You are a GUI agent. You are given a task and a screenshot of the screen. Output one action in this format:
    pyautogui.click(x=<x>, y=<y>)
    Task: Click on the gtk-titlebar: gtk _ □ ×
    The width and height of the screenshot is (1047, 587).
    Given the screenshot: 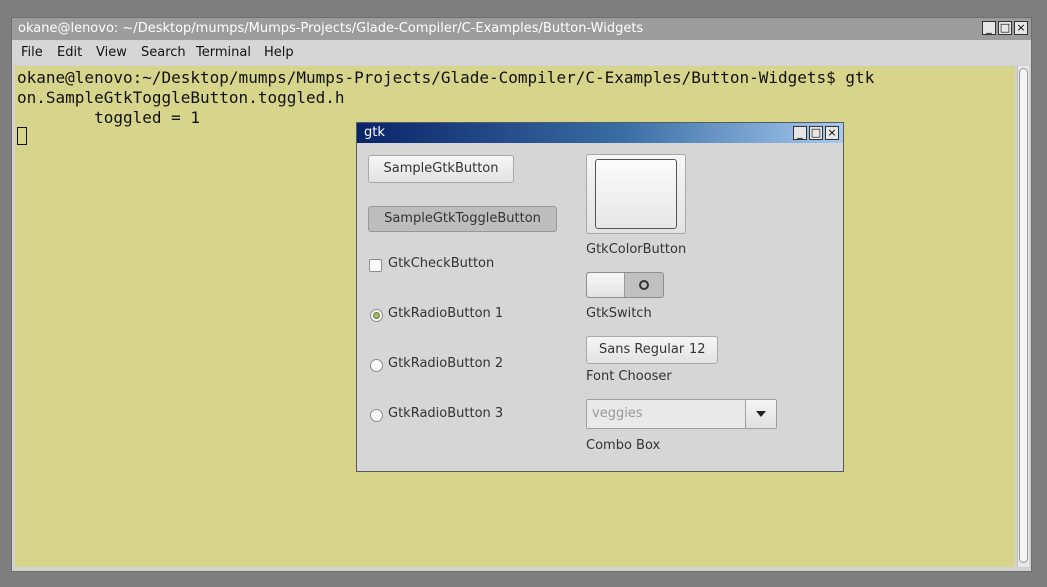 What is the action you would take?
    pyautogui.click(x=600, y=133)
    